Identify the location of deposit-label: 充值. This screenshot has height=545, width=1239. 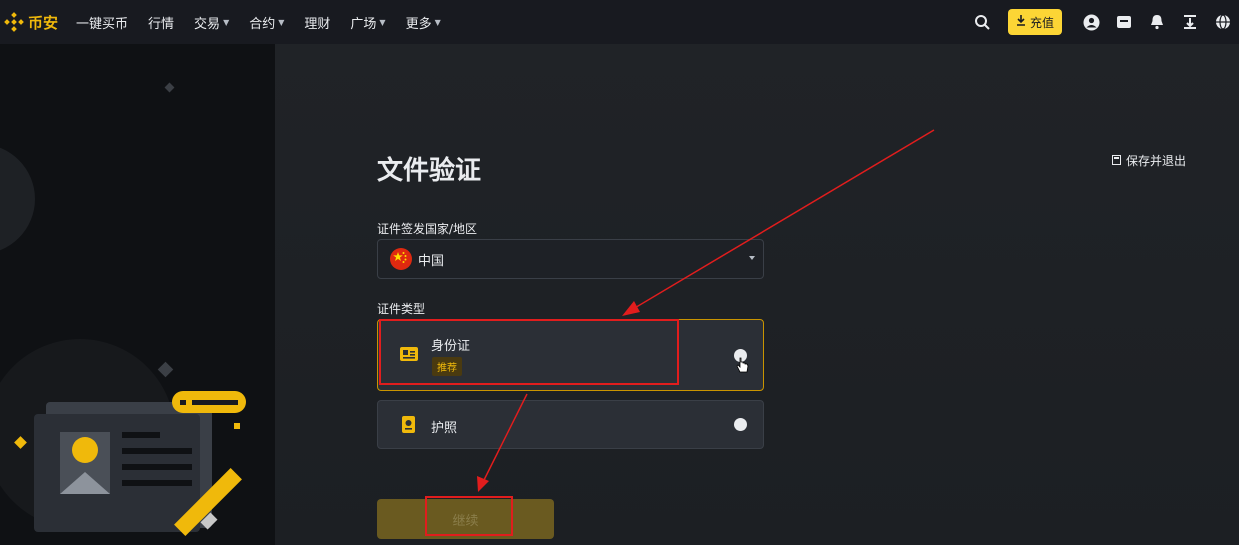
(1041, 22).